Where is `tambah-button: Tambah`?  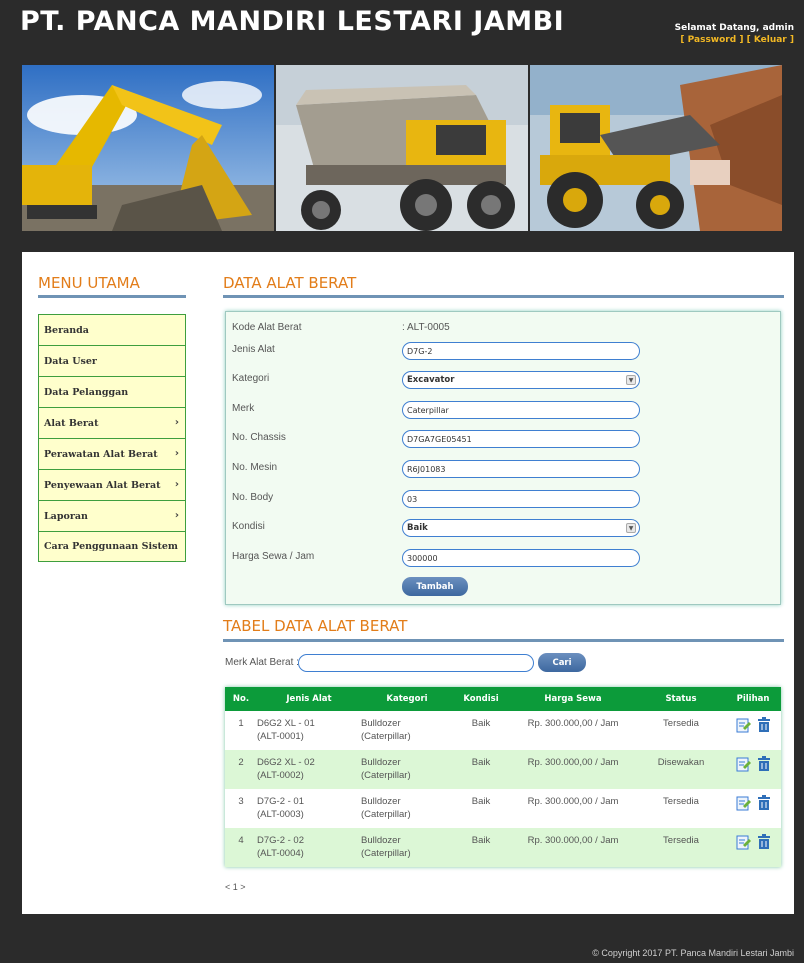
tambah-button: Tambah is located at coordinates (435, 586).